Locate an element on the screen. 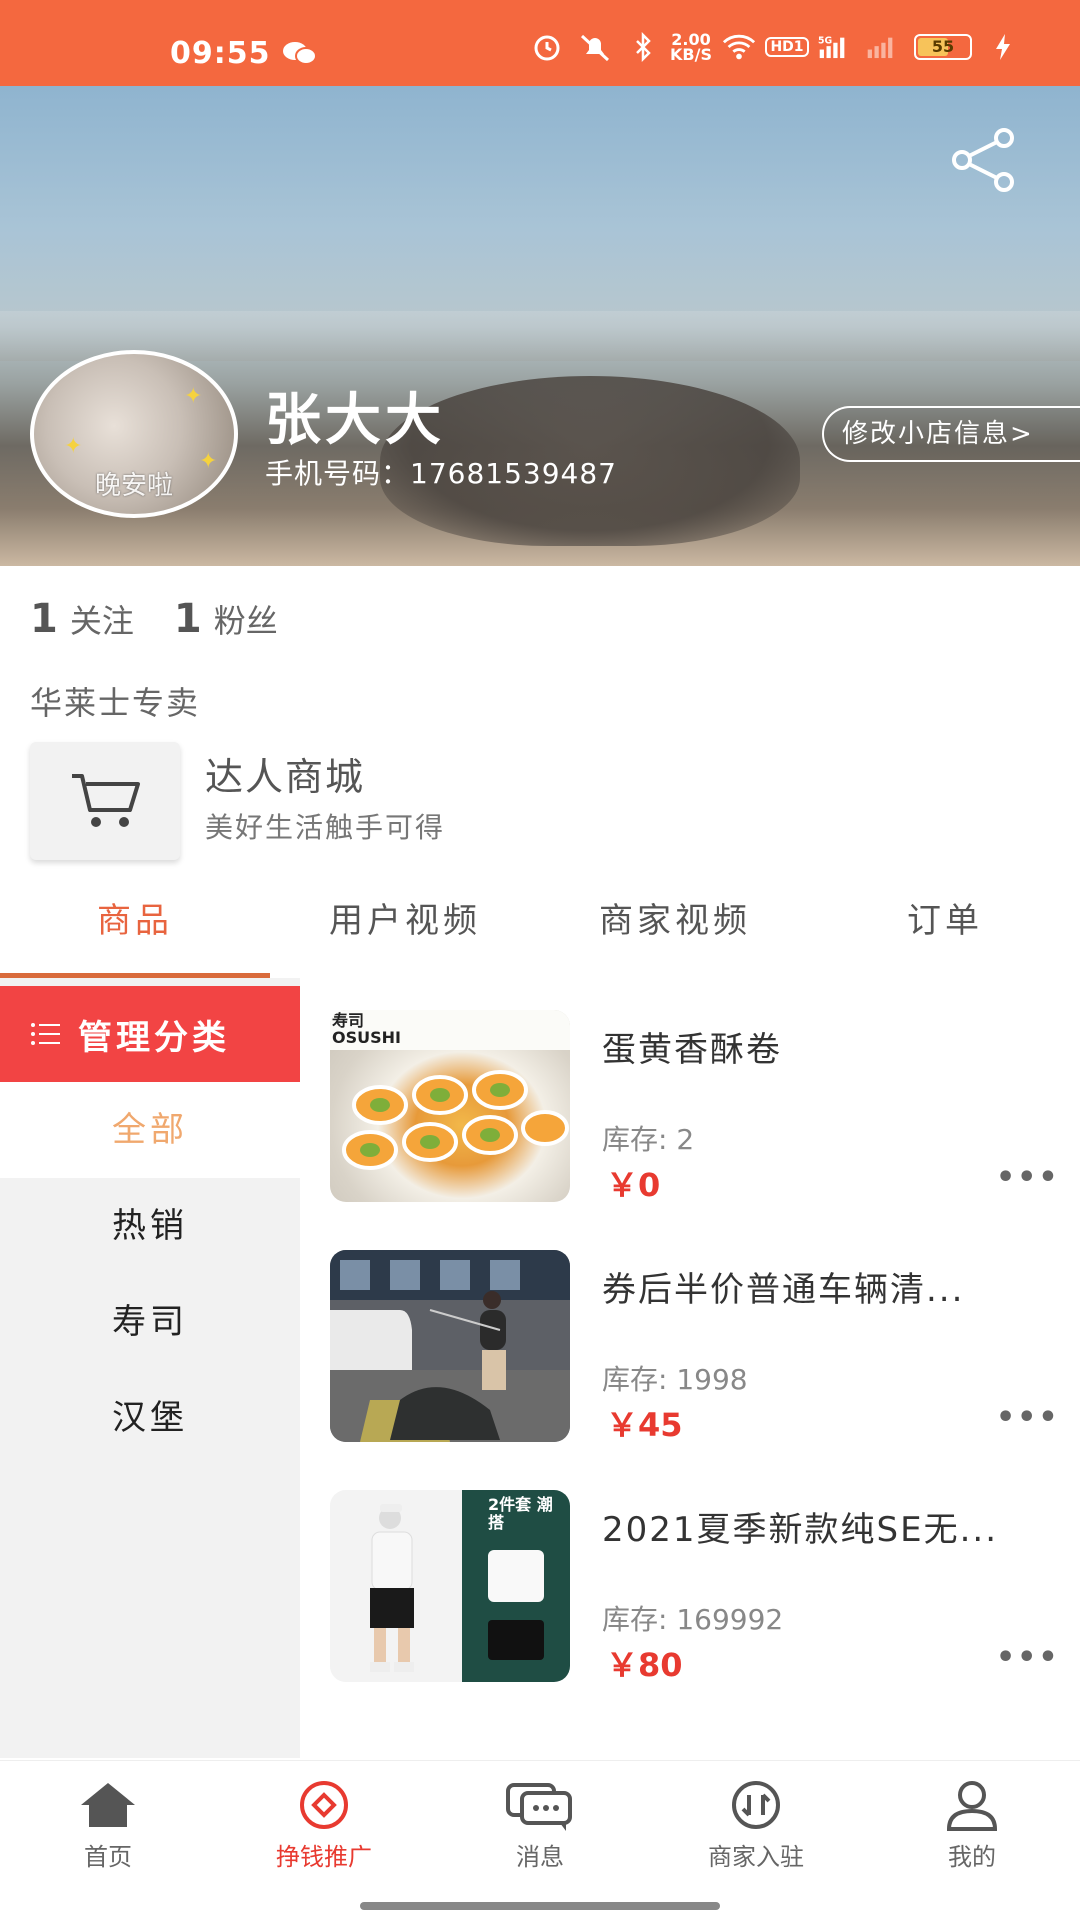 This screenshot has height=1920, width=1080. status-bar: 09:55 2.00 KB/S HD1 5G 55 is located at coordinates (540, 43).